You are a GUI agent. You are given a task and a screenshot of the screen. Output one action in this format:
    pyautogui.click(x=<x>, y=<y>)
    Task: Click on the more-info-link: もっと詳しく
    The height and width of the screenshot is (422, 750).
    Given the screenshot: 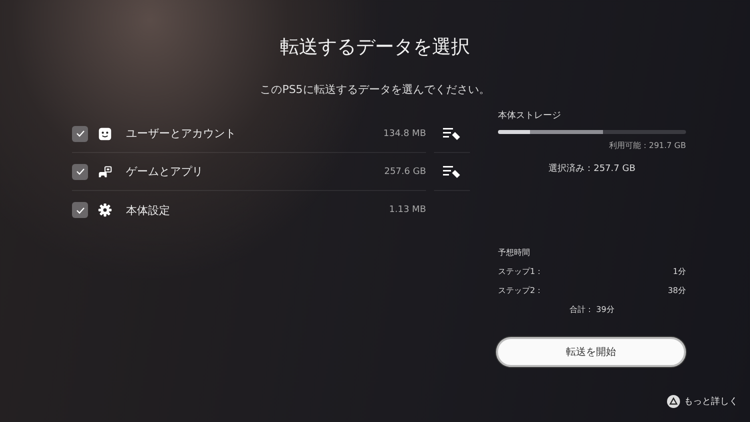 What is the action you would take?
    pyautogui.click(x=711, y=401)
    